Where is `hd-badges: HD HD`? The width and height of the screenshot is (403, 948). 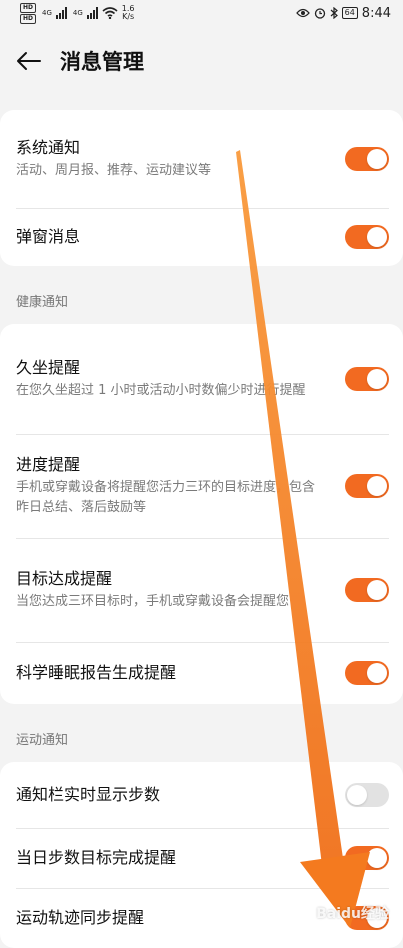 hd-badges: HD HD is located at coordinates (28, 13).